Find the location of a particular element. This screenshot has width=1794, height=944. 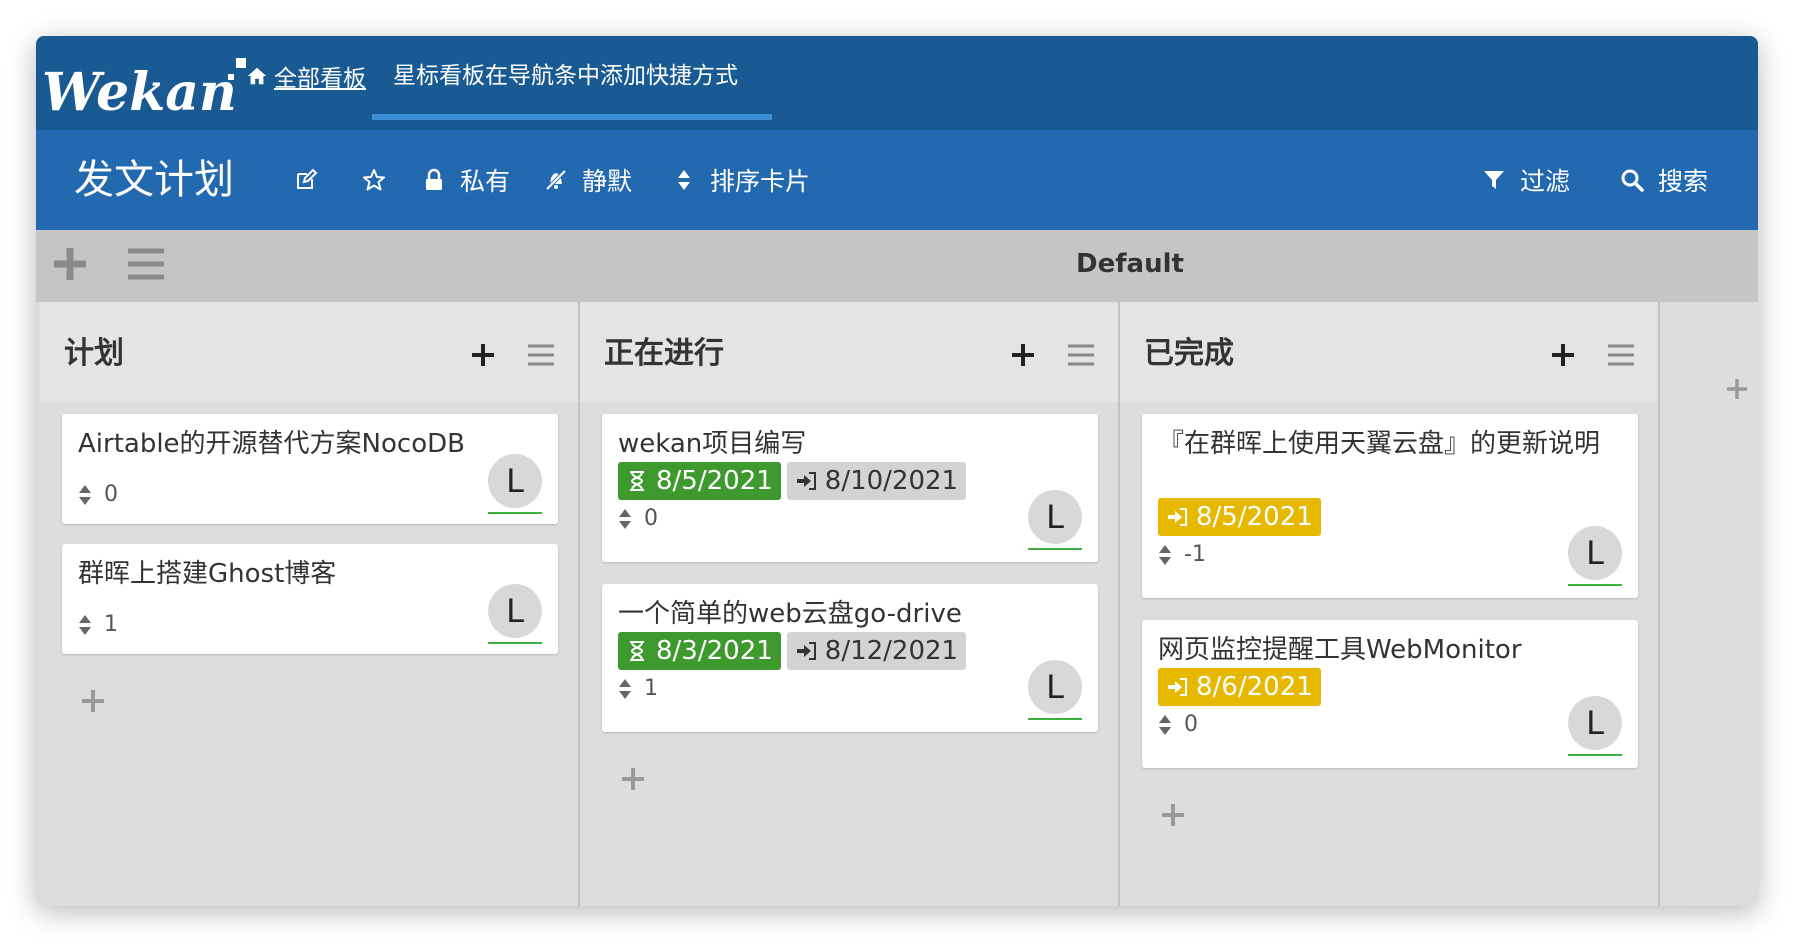

sort-value: 1 is located at coordinates (651, 688).